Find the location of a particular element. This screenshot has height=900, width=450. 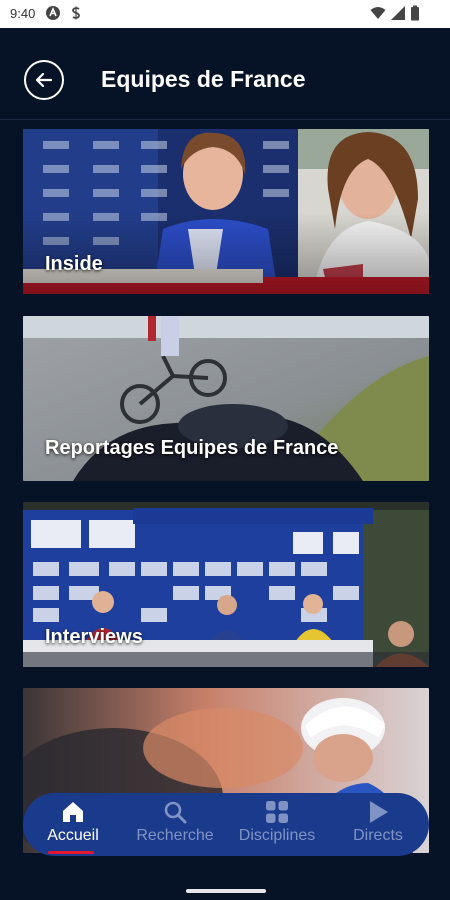

nav-disciplines: Disciplines is located at coordinates (277, 824).